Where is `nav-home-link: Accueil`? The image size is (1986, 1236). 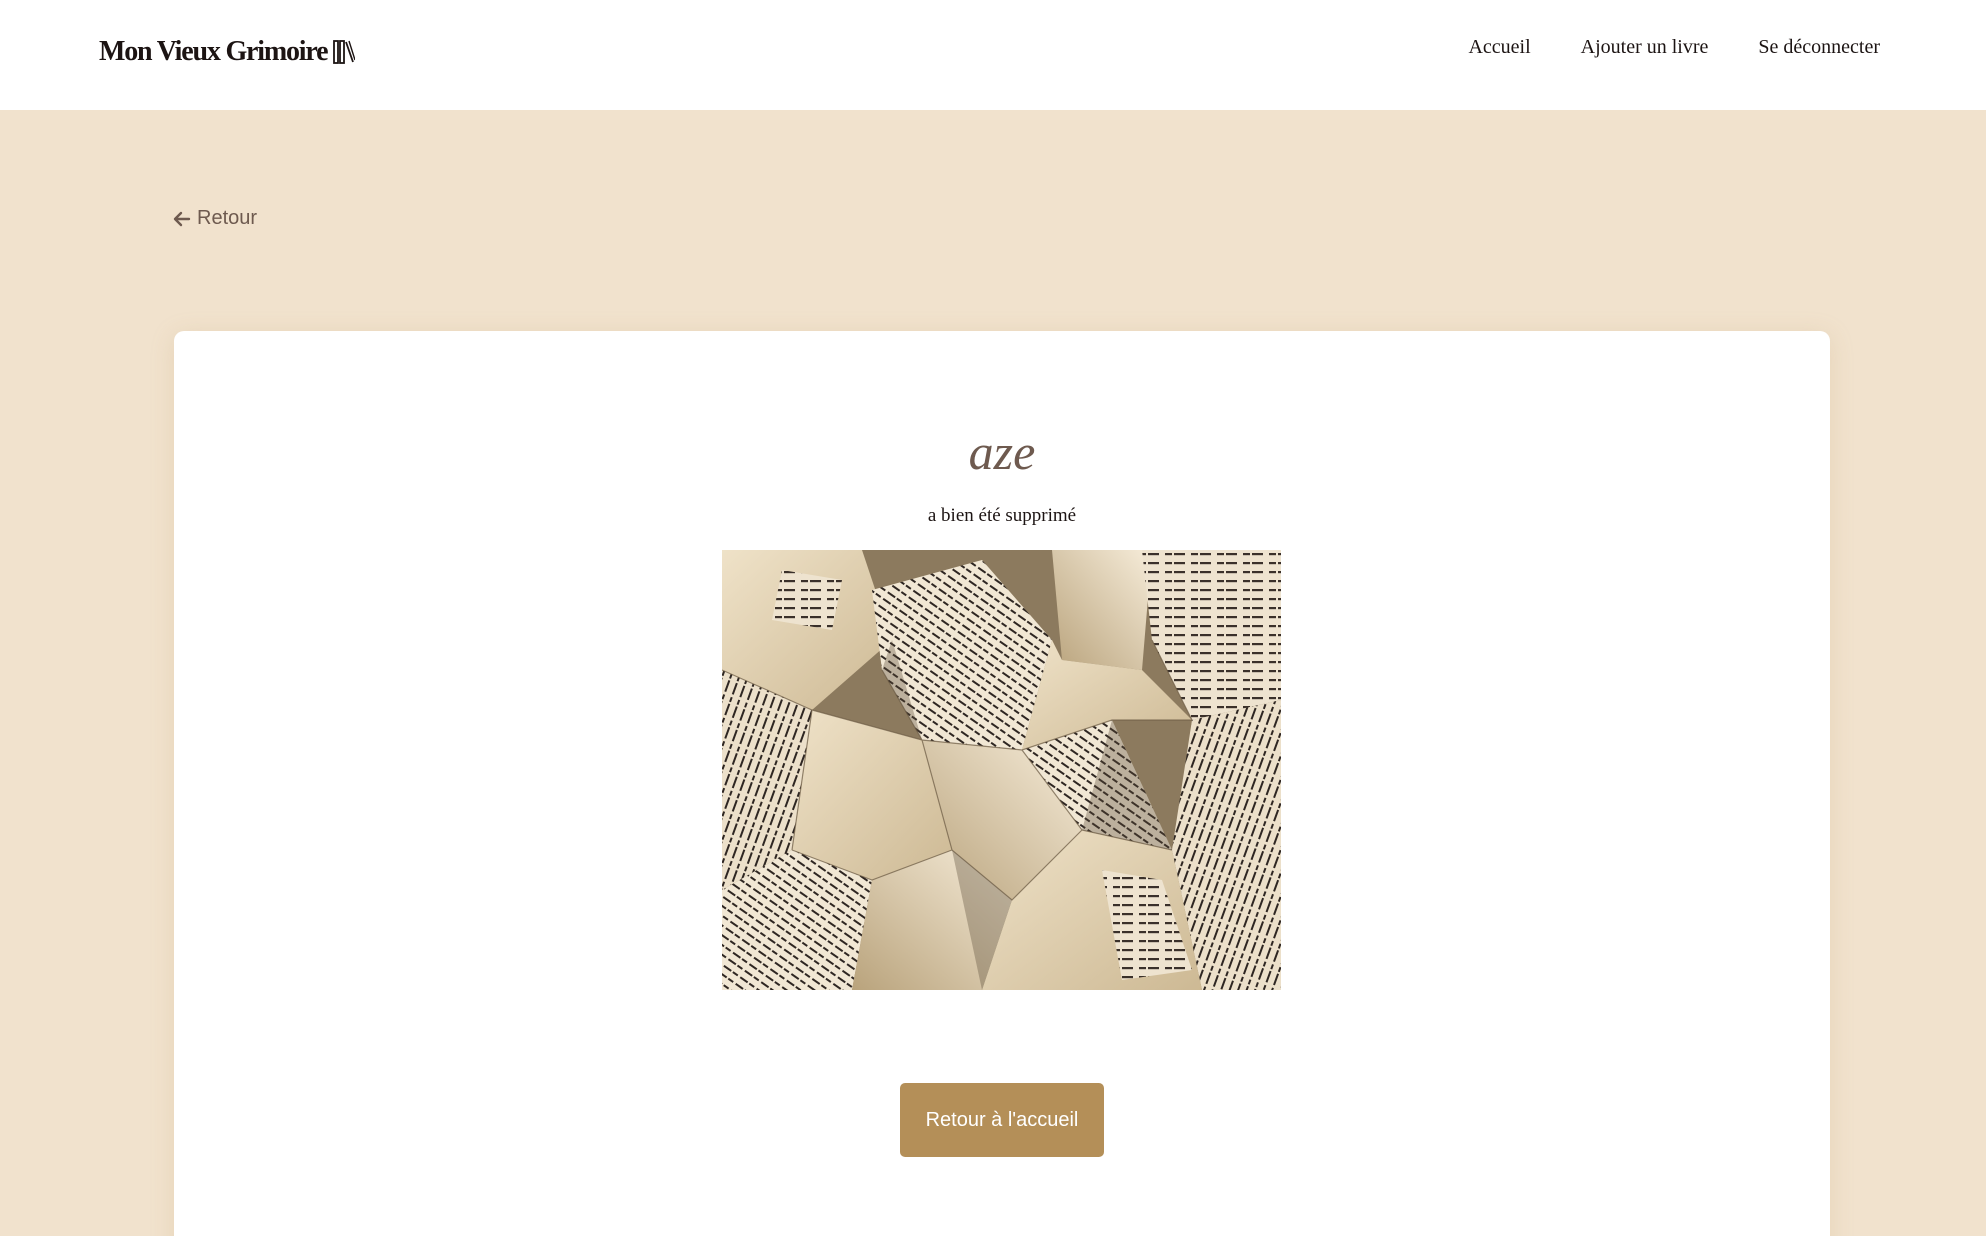 nav-home-link: Accueil is located at coordinates (1499, 47).